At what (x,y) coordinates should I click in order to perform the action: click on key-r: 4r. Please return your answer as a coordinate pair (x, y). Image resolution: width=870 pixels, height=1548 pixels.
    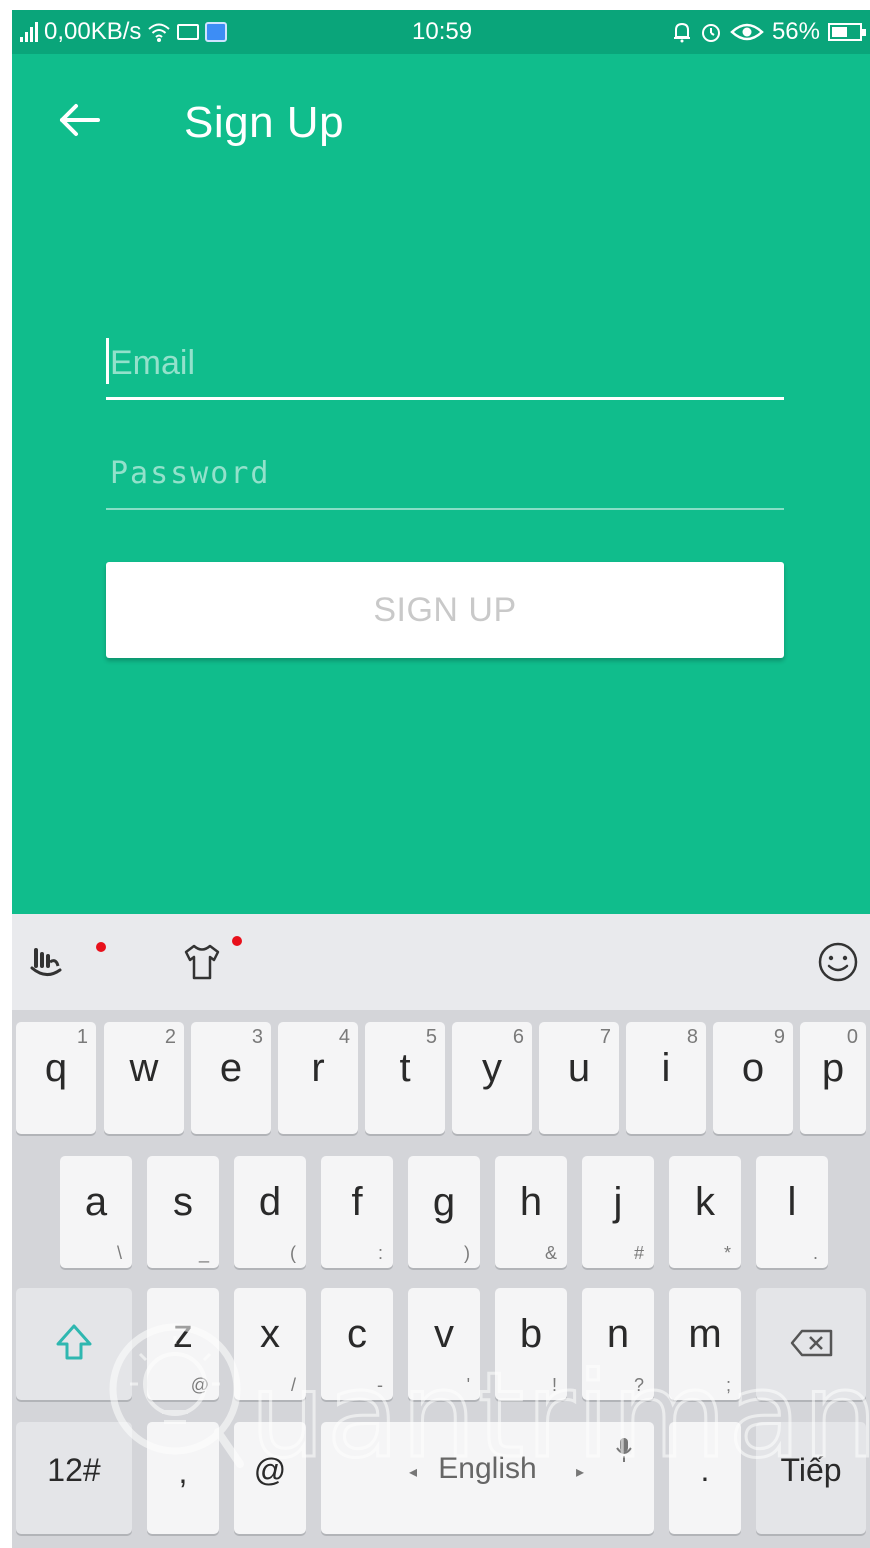
    Looking at the image, I should click on (318, 1078).